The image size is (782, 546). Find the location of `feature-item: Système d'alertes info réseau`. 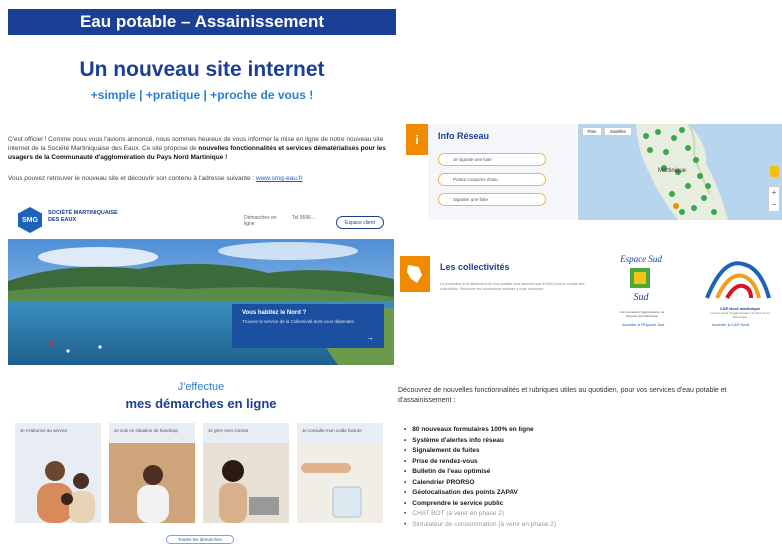

feature-item: Système d'alertes info réseau is located at coordinates (480, 441).